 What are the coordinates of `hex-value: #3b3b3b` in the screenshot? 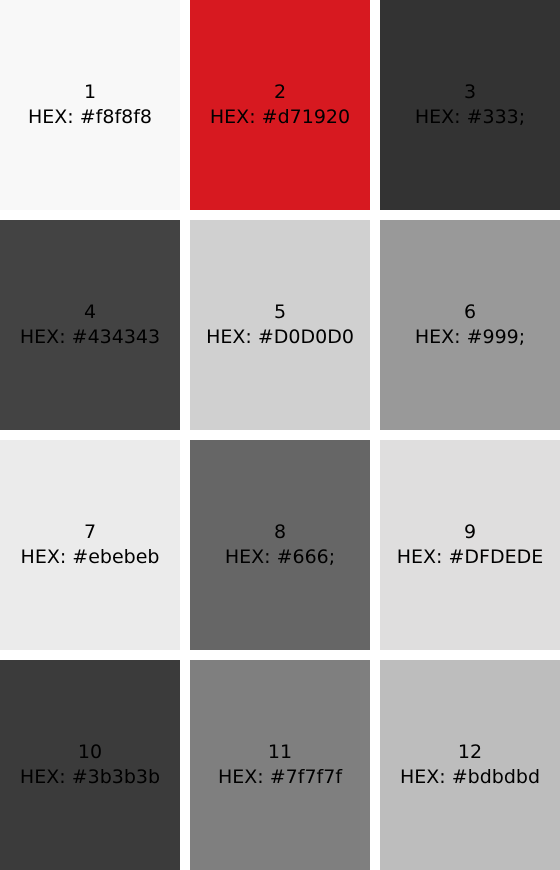 It's located at (116, 777).